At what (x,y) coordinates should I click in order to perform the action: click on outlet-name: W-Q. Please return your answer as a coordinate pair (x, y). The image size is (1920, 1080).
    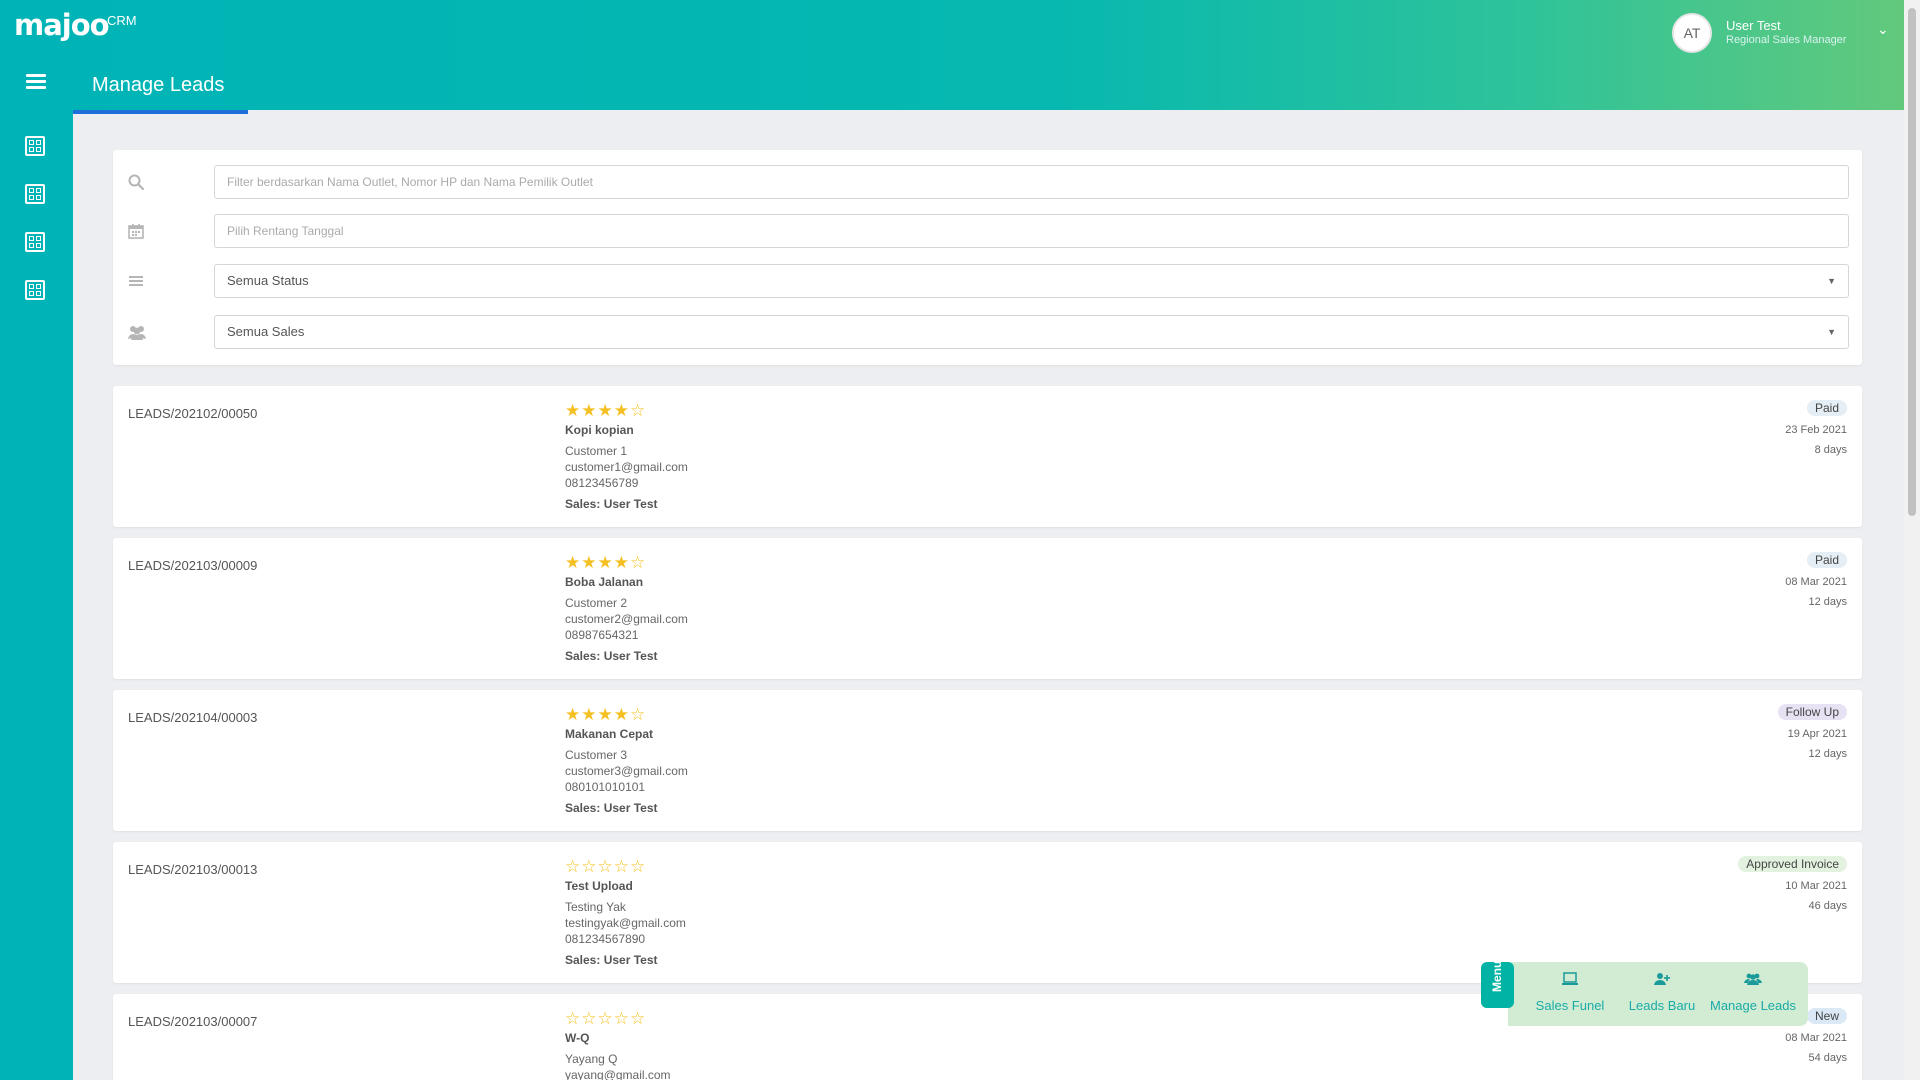
    Looking at the image, I should click on (577, 1038).